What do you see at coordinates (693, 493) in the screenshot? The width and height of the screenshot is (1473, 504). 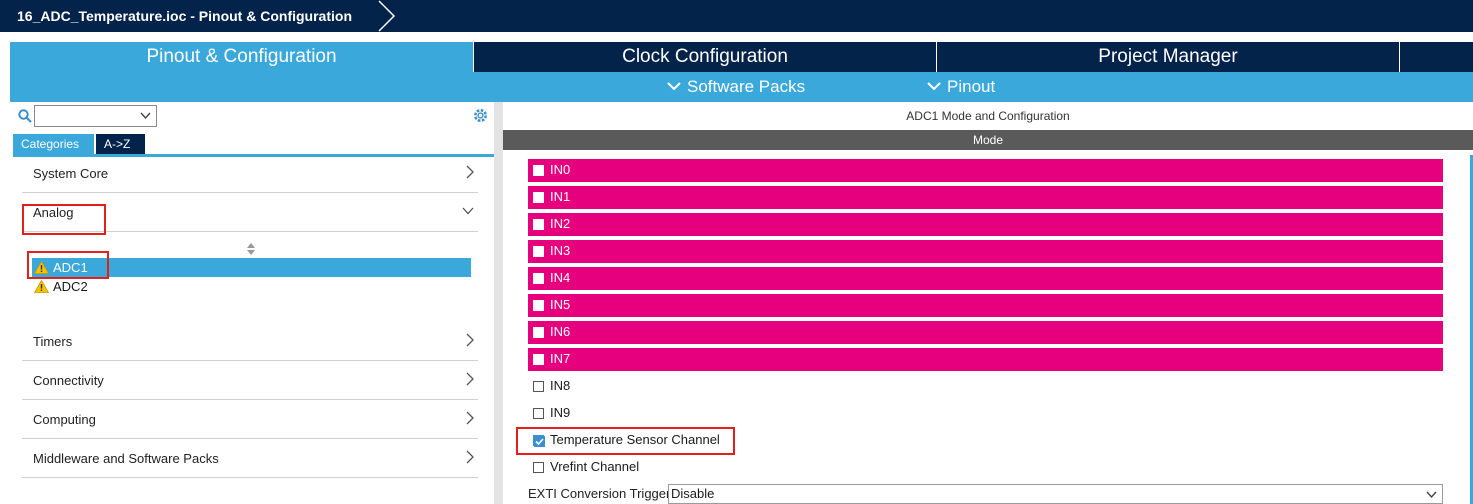 I see `exti-trigger-value: Disable` at bounding box center [693, 493].